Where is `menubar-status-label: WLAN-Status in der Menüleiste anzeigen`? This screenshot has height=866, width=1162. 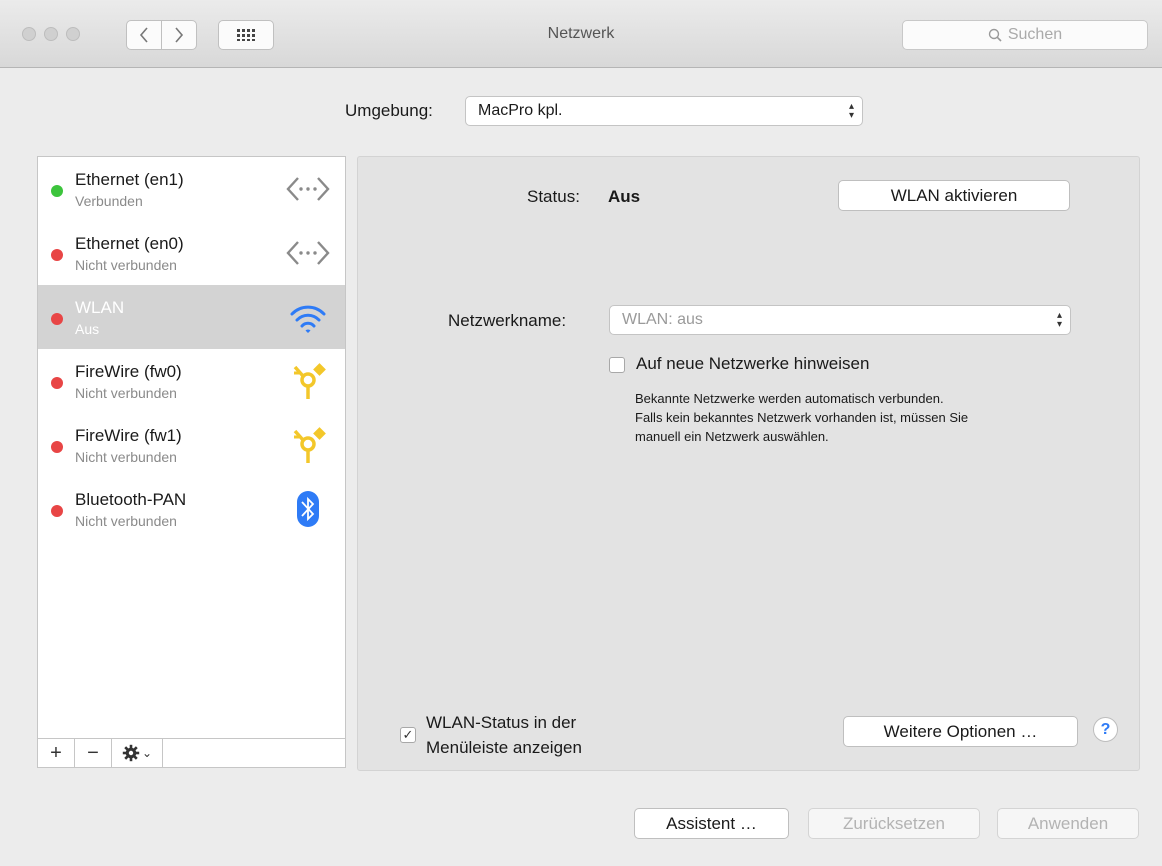
menubar-status-label: WLAN-Status in der Menüleiste anzeigen is located at coordinates (504, 735).